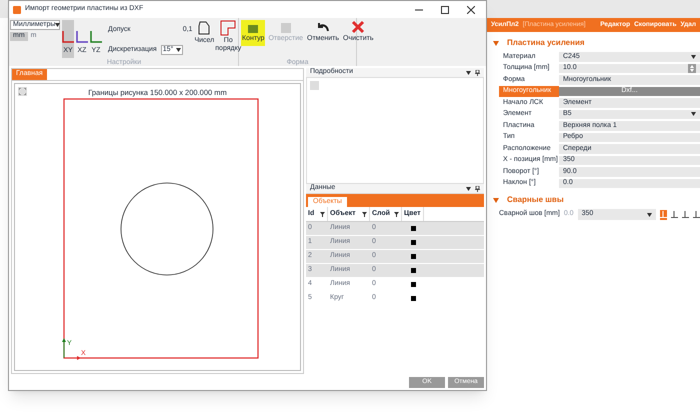  What do you see at coordinates (358, 27) in the screenshot?
I see `cross-icon` at bounding box center [358, 27].